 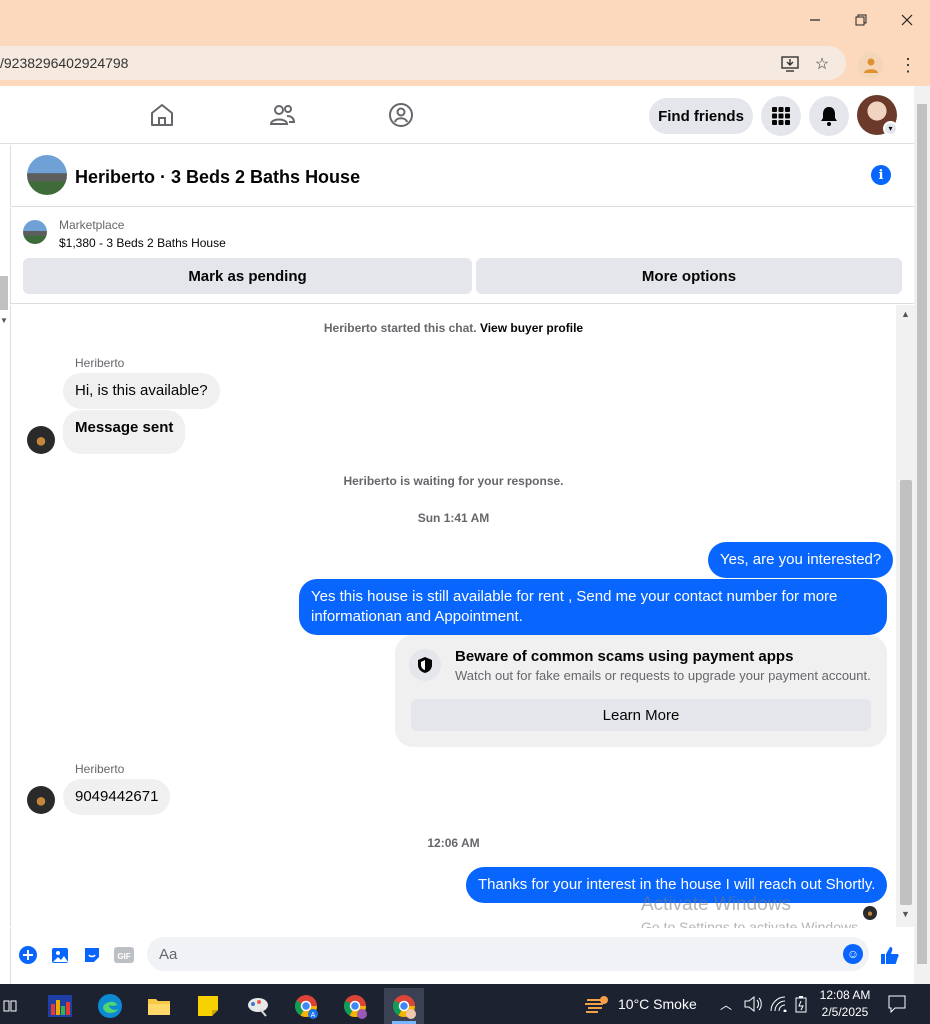 I want to click on incoming-message: Message sent, so click(x=124, y=432).